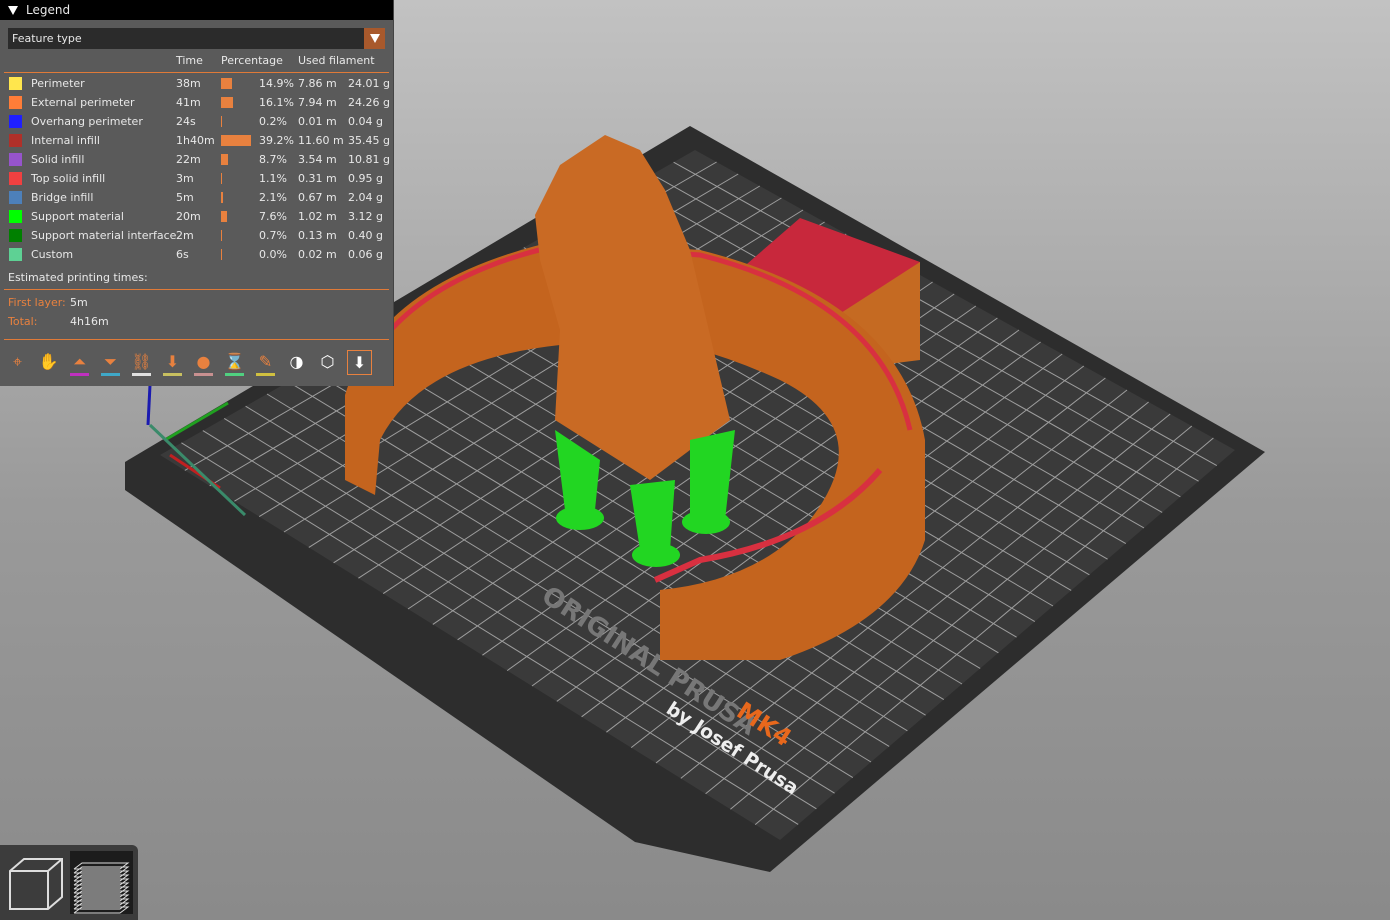  I want to click on color-changes-icon: ●, so click(203, 361).